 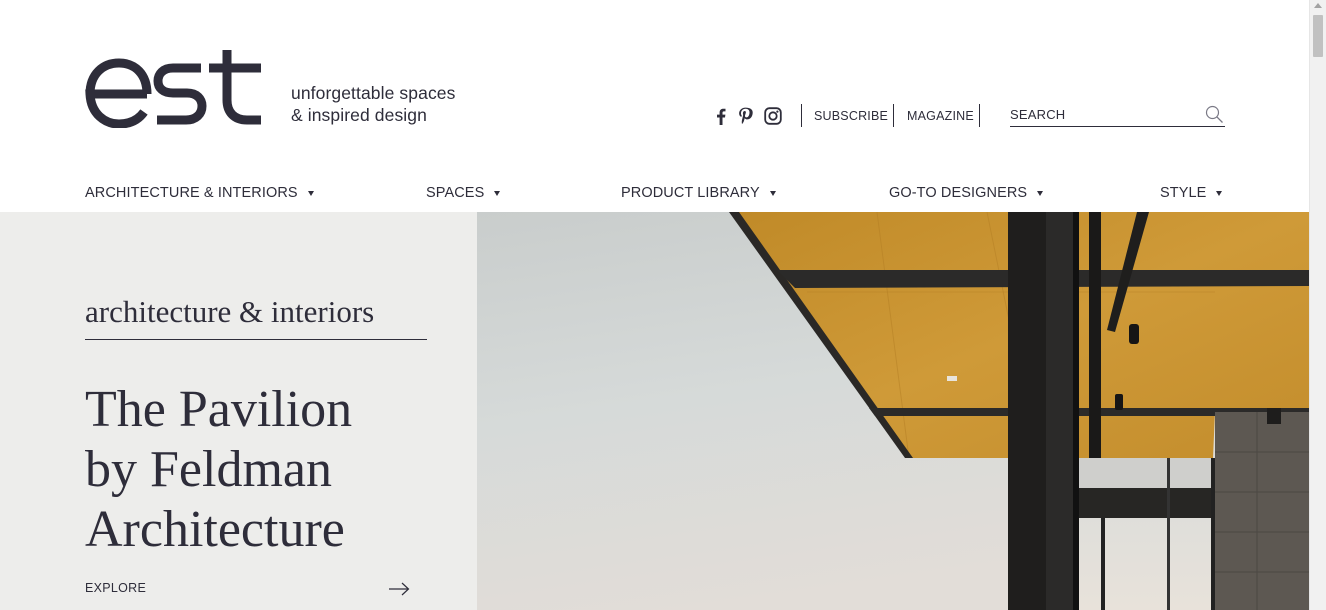 What do you see at coordinates (1183, 193) in the screenshot?
I see `nav-label: STYLE` at bounding box center [1183, 193].